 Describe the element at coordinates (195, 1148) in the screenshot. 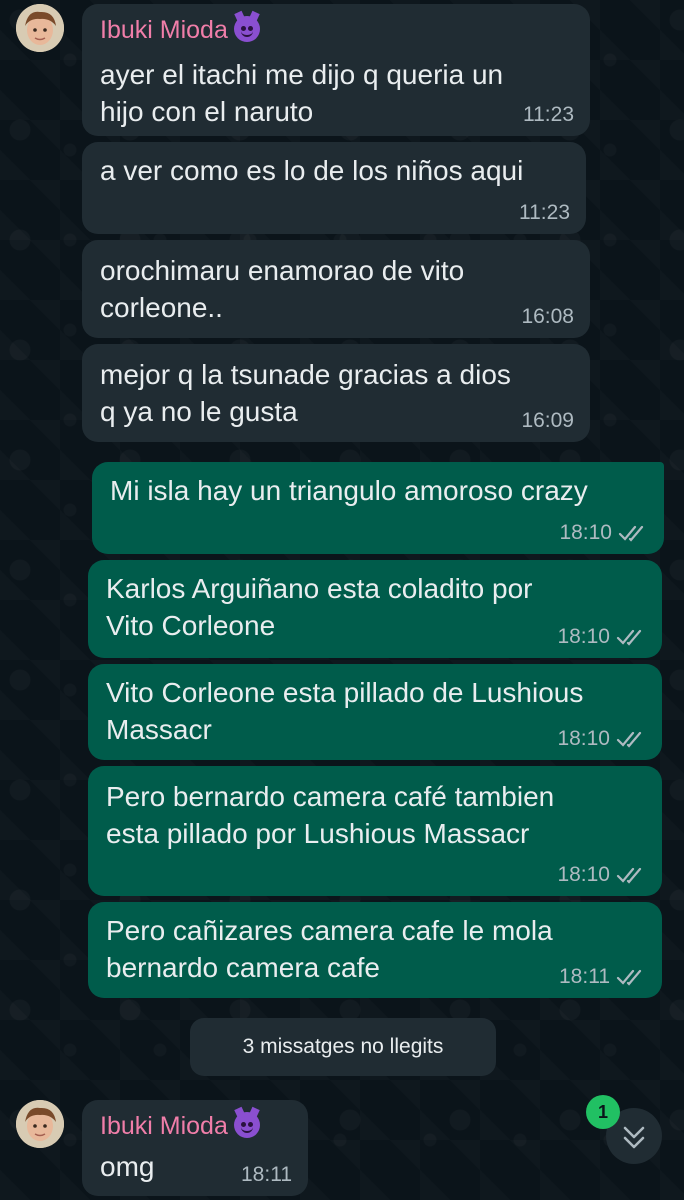

I see `incoming-message: Ibuki Mioda omg 18:11` at that location.